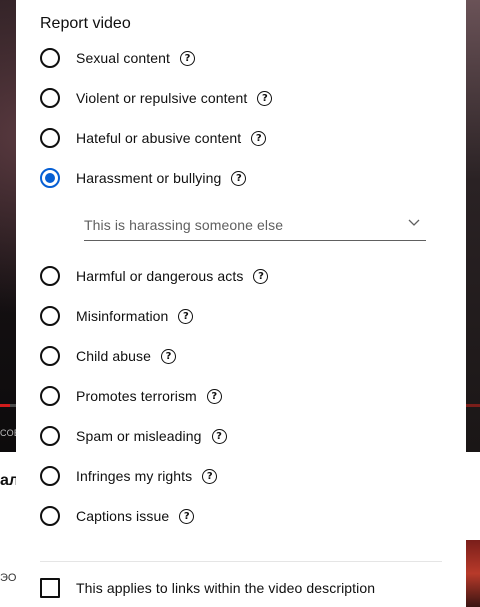 This screenshot has width=480, height=607. I want to click on option-harmful-acts: Harmful or dangerous acts ?, so click(240, 276).